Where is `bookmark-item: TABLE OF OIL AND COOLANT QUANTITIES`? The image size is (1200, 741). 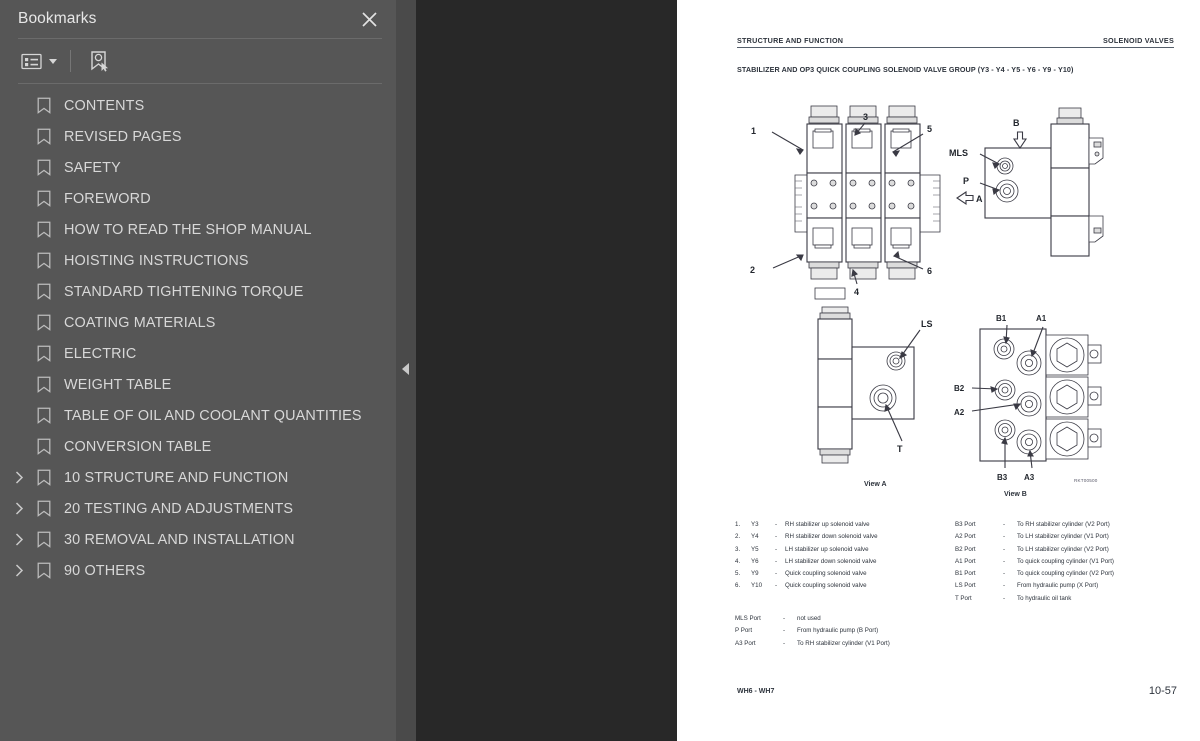
bookmark-item: TABLE OF OIL AND COOLANT QUANTITIES is located at coordinates (198, 415).